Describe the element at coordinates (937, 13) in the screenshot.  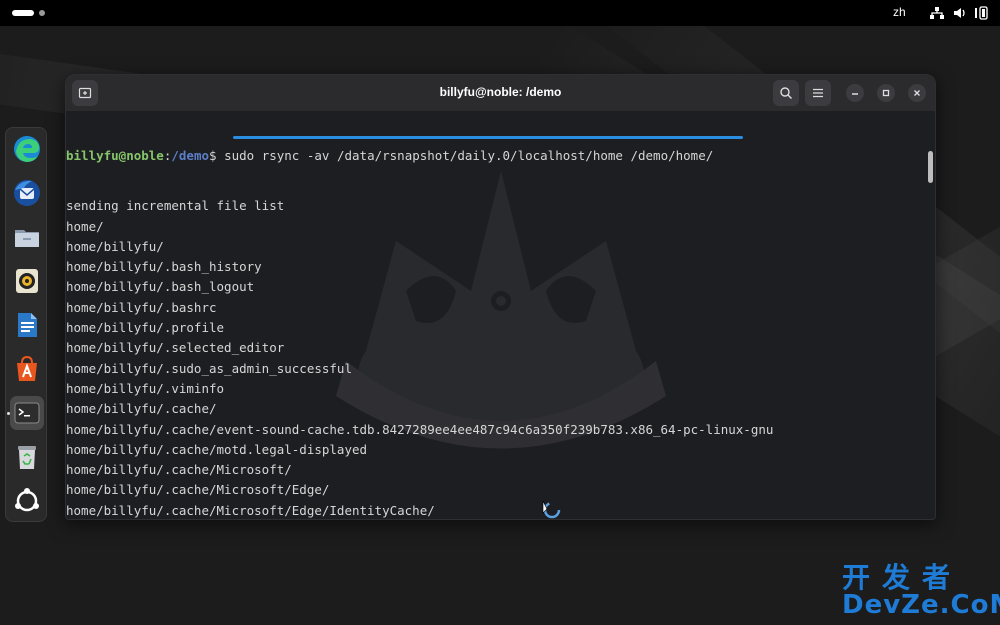
I see `network-icon` at that location.